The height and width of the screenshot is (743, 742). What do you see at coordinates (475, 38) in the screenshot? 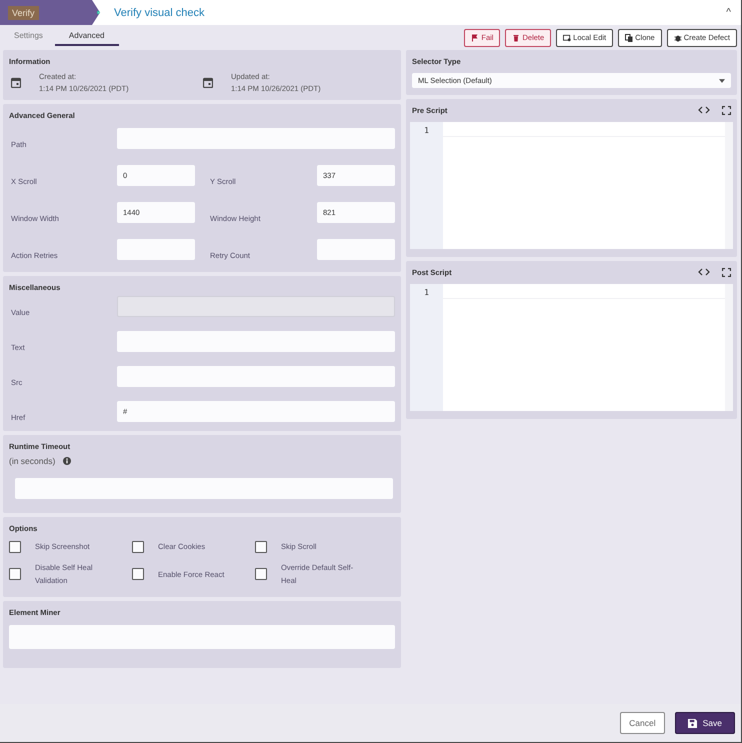
I see `flag-icon` at bounding box center [475, 38].